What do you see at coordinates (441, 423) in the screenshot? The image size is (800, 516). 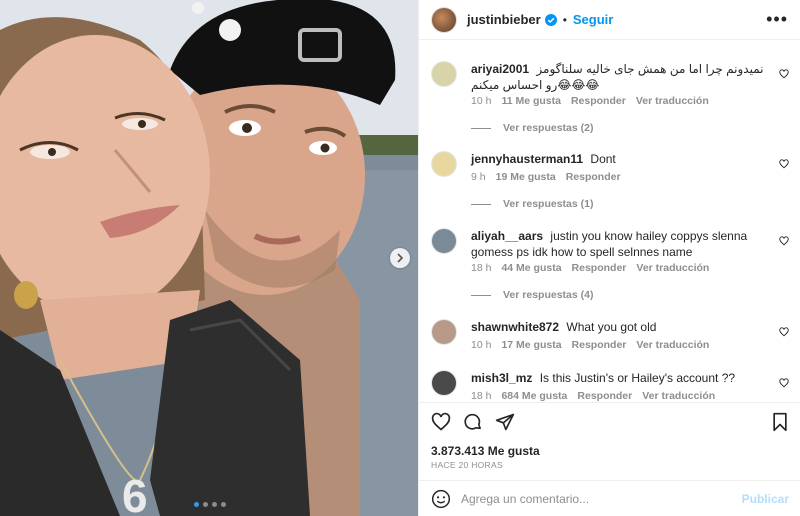 I see `heart-icon` at bounding box center [441, 423].